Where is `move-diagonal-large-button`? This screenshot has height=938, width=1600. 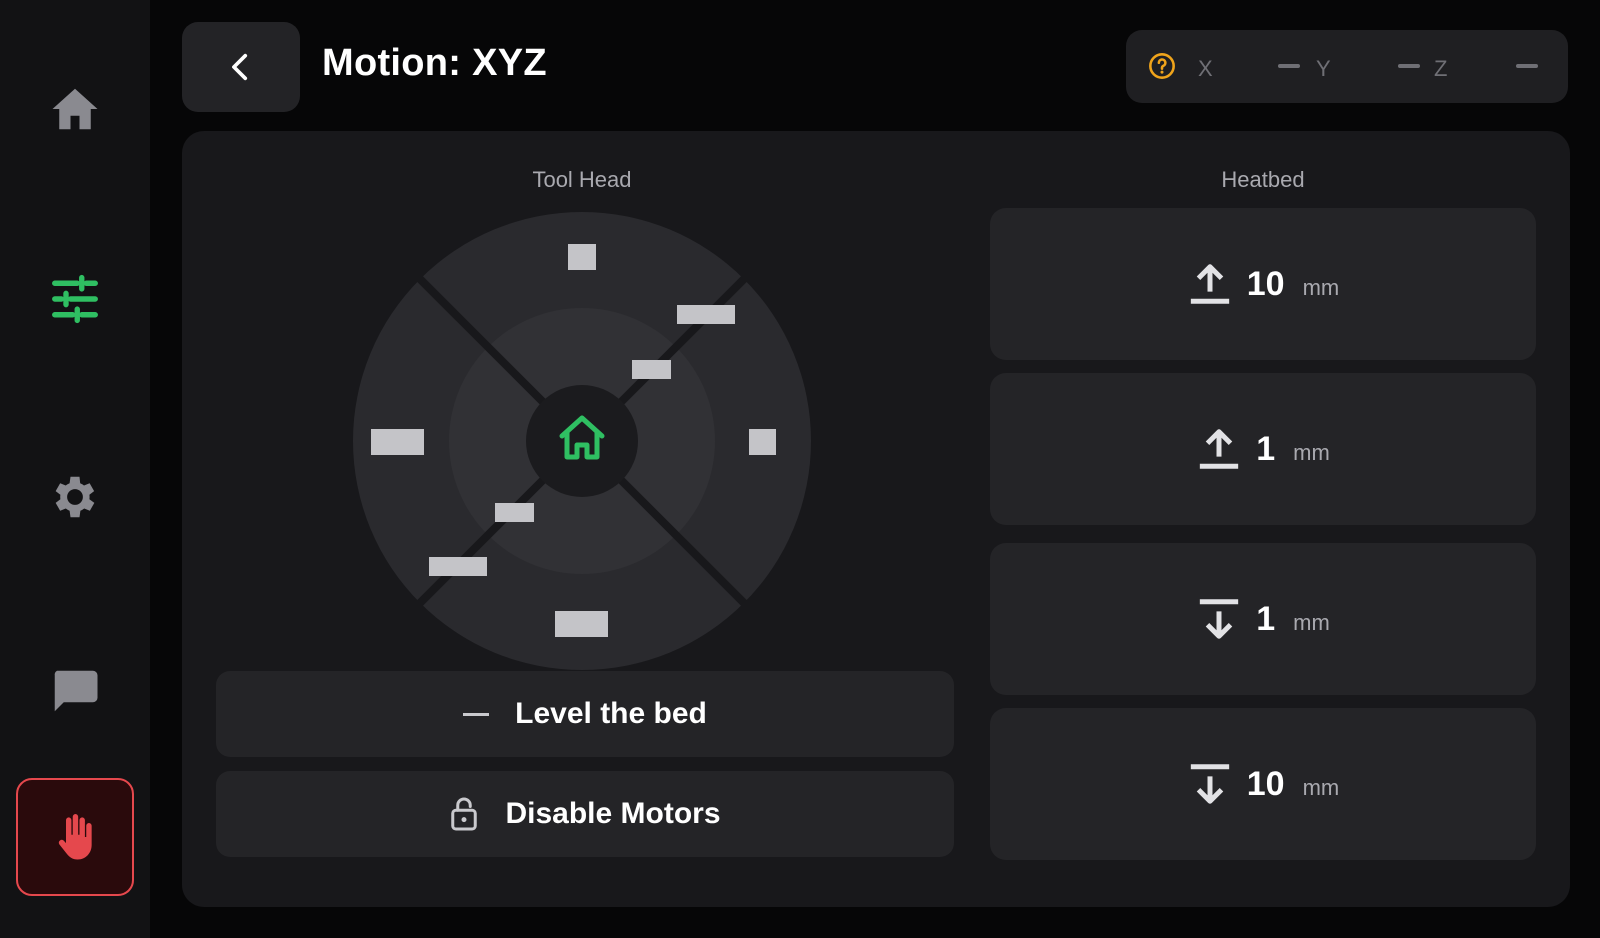
move-diagonal-large-button is located at coordinates (706, 314).